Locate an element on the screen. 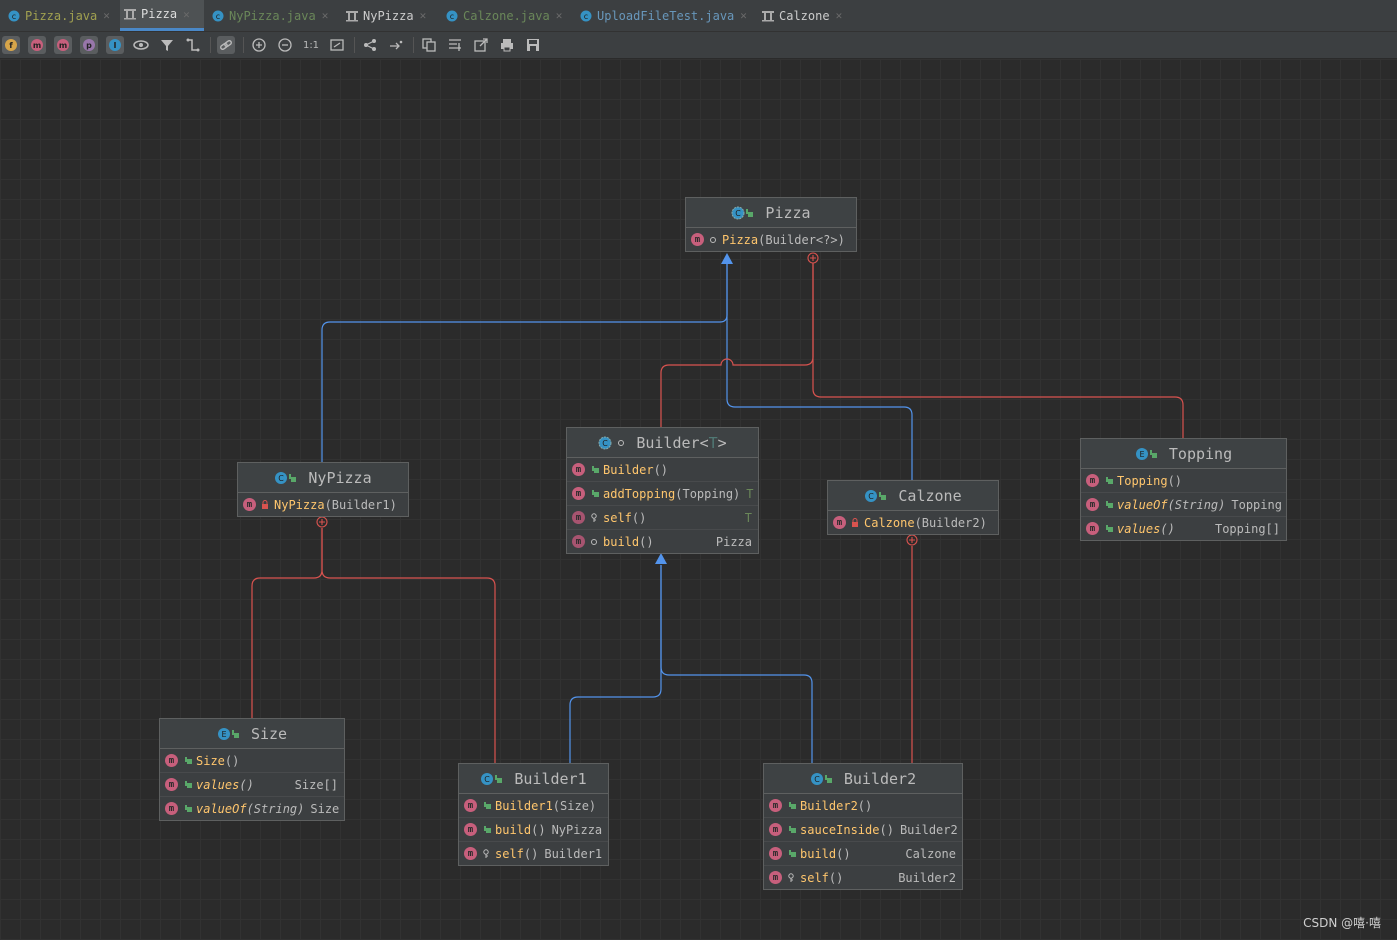  member-row: m Size() is located at coordinates (252, 760).